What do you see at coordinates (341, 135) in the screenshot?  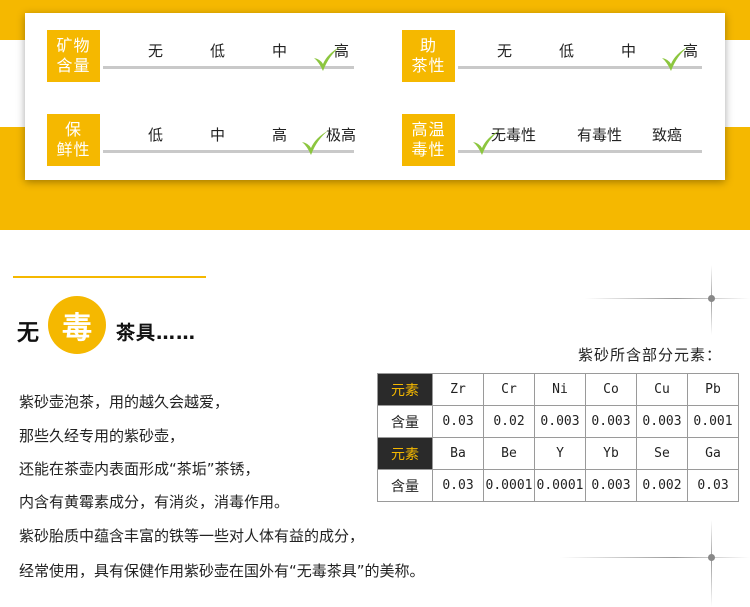 I see `level-very-high: 极高` at bounding box center [341, 135].